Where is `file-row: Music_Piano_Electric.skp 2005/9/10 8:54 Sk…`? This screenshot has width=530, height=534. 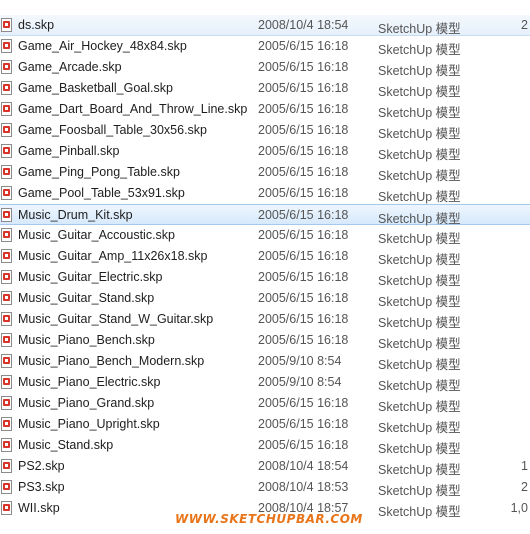
file-row: Music_Piano_Electric.skp 2005/9/10 8:54 Sk… is located at coordinates (265, 382).